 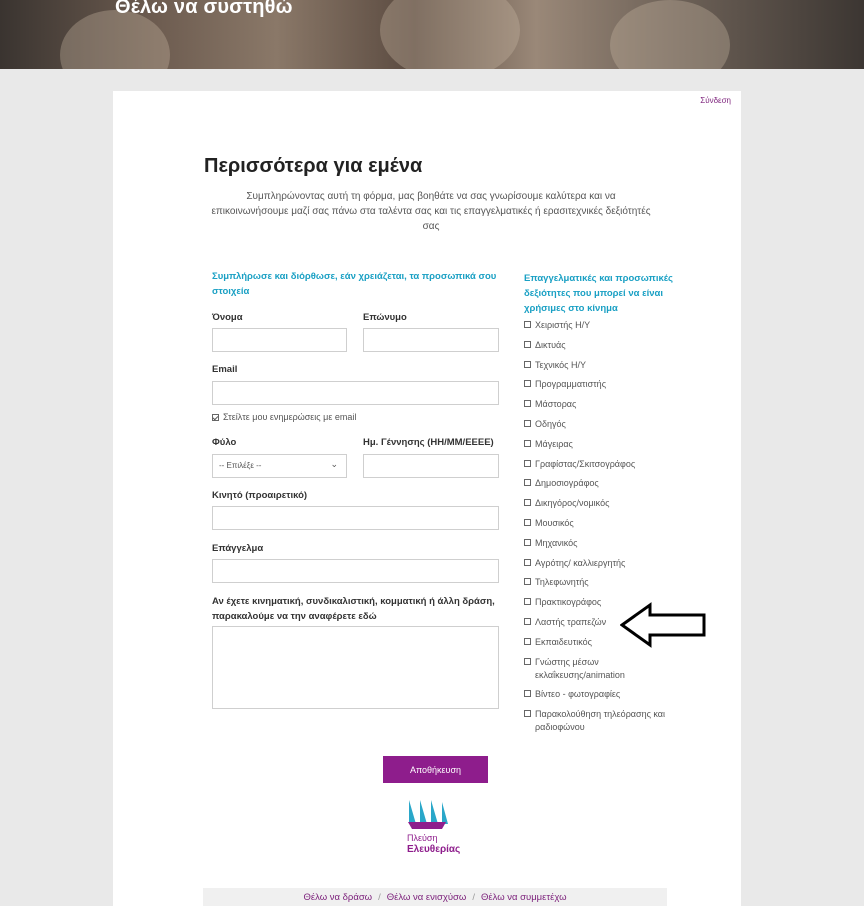 I want to click on newsletter-label: Στείλτε μου ενημερώσεις με email, so click(x=290, y=417).